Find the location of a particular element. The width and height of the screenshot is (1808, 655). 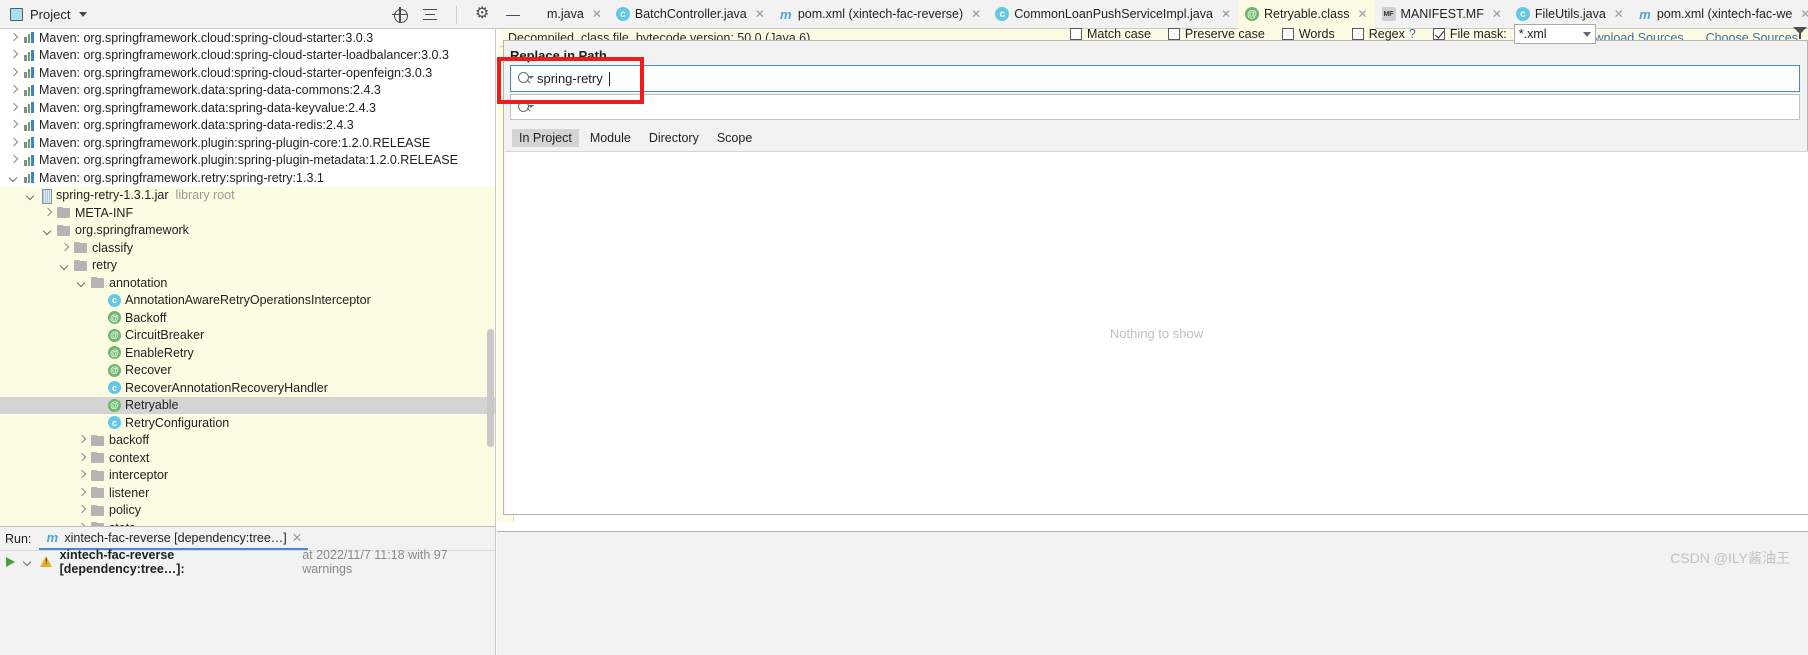

tree-row: interceptor is located at coordinates (247, 475).